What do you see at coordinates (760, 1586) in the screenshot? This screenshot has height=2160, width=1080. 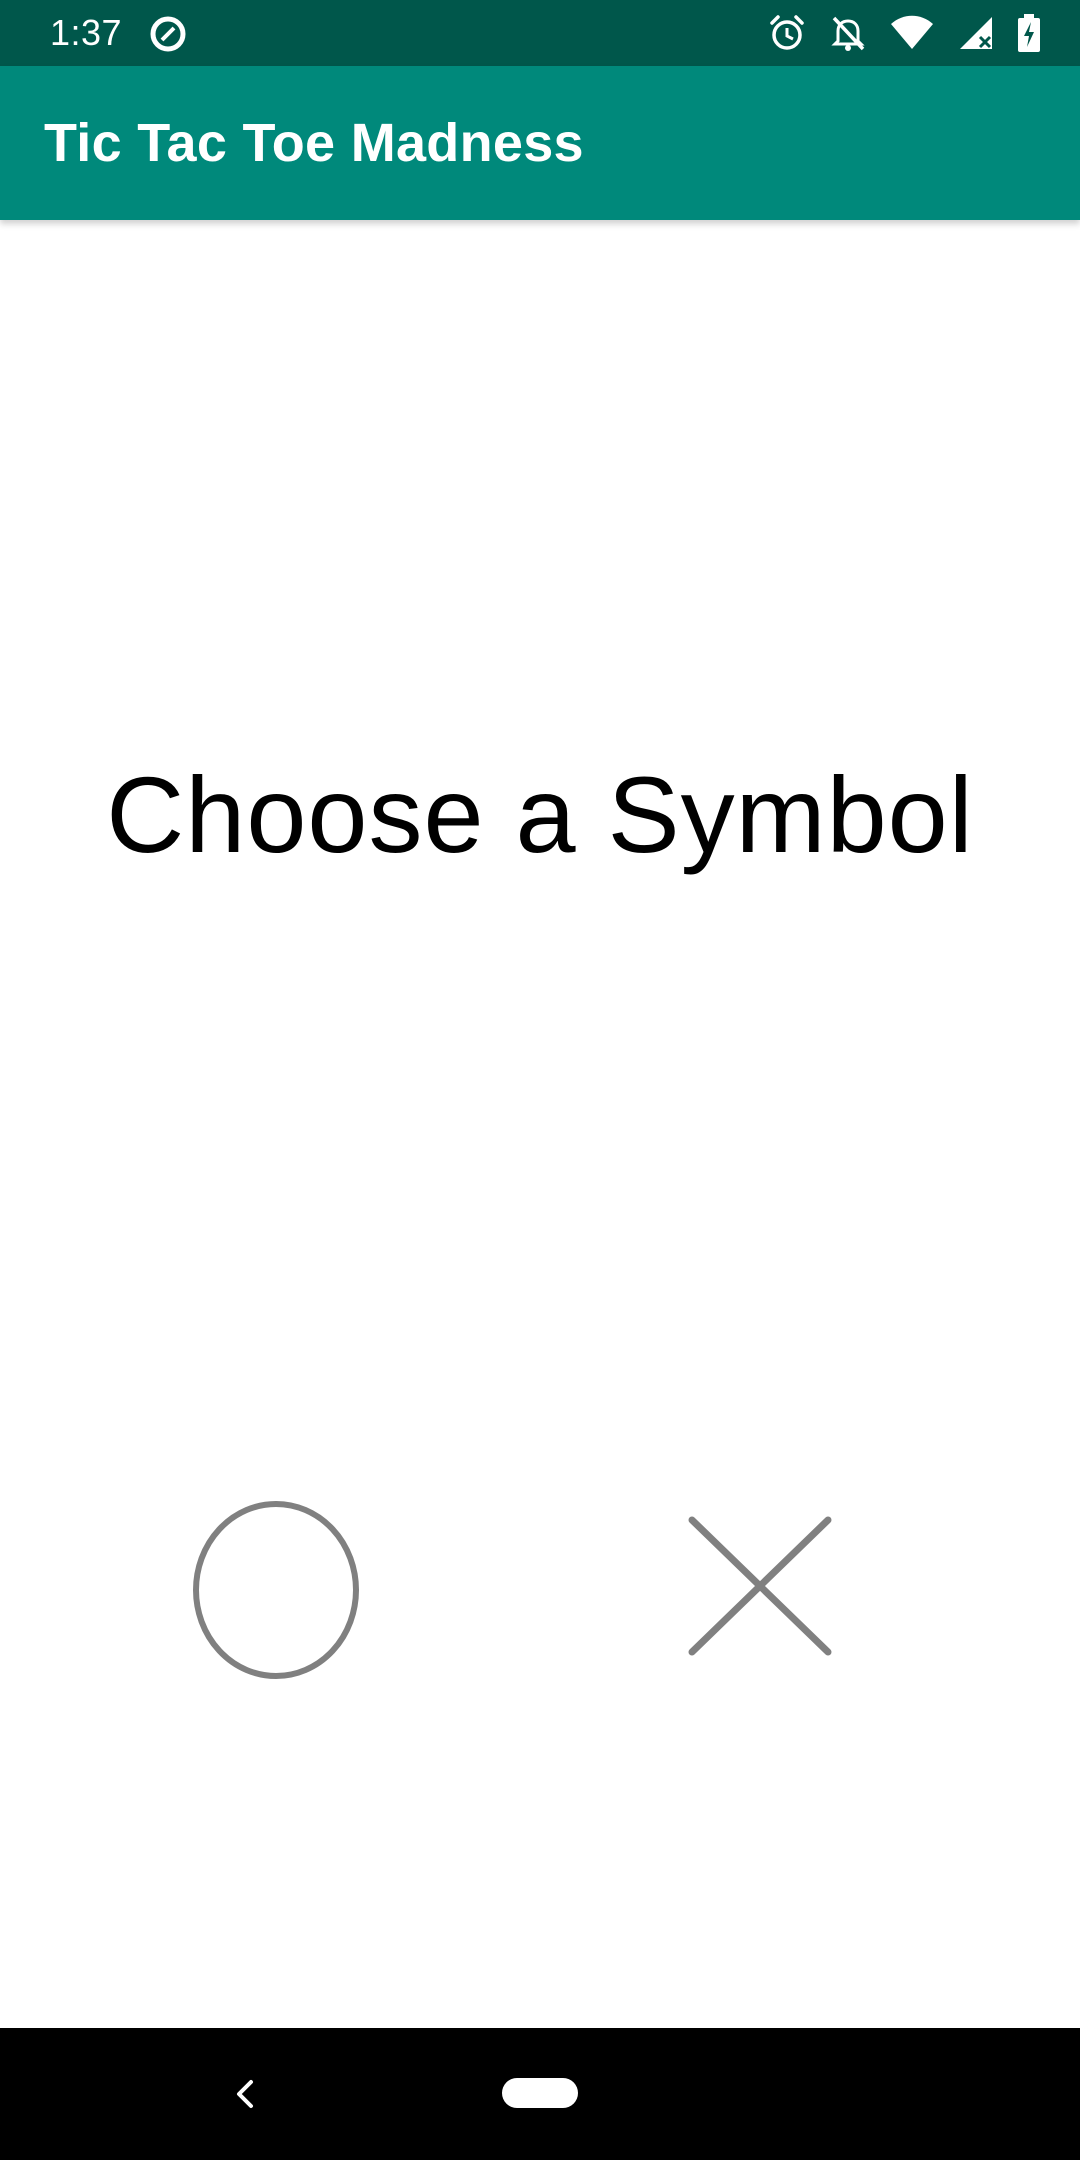 I see `cross-x-icon` at bounding box center [760, 1586].